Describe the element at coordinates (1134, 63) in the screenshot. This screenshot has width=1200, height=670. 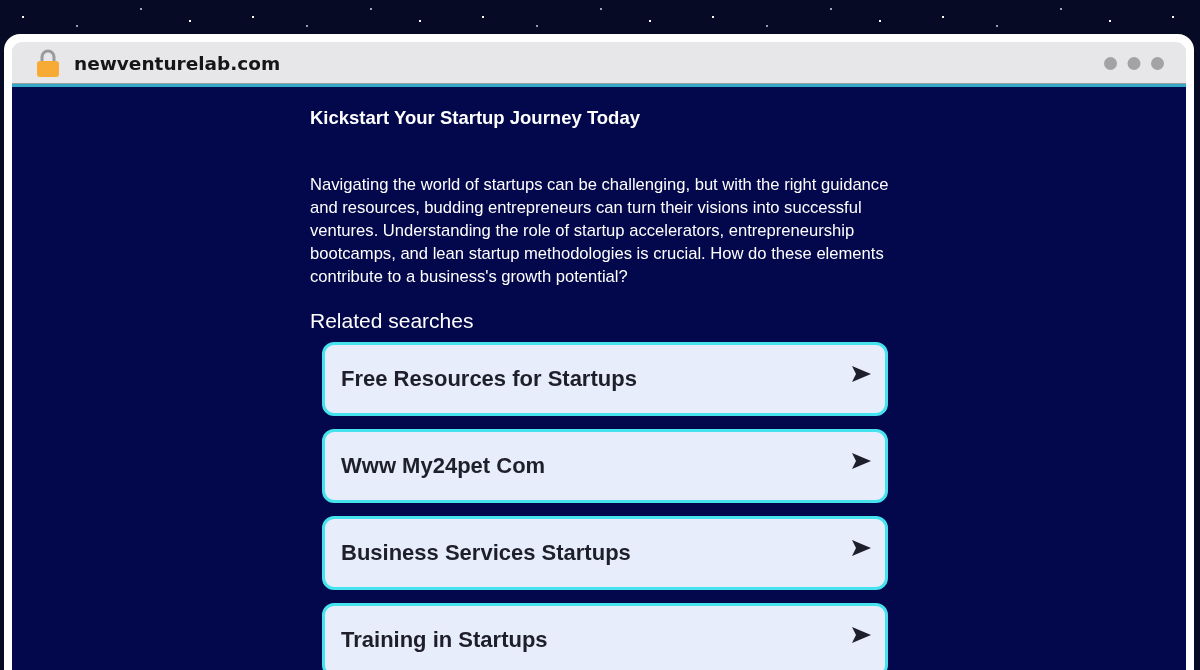
I see `three-dots-icon` at that location.